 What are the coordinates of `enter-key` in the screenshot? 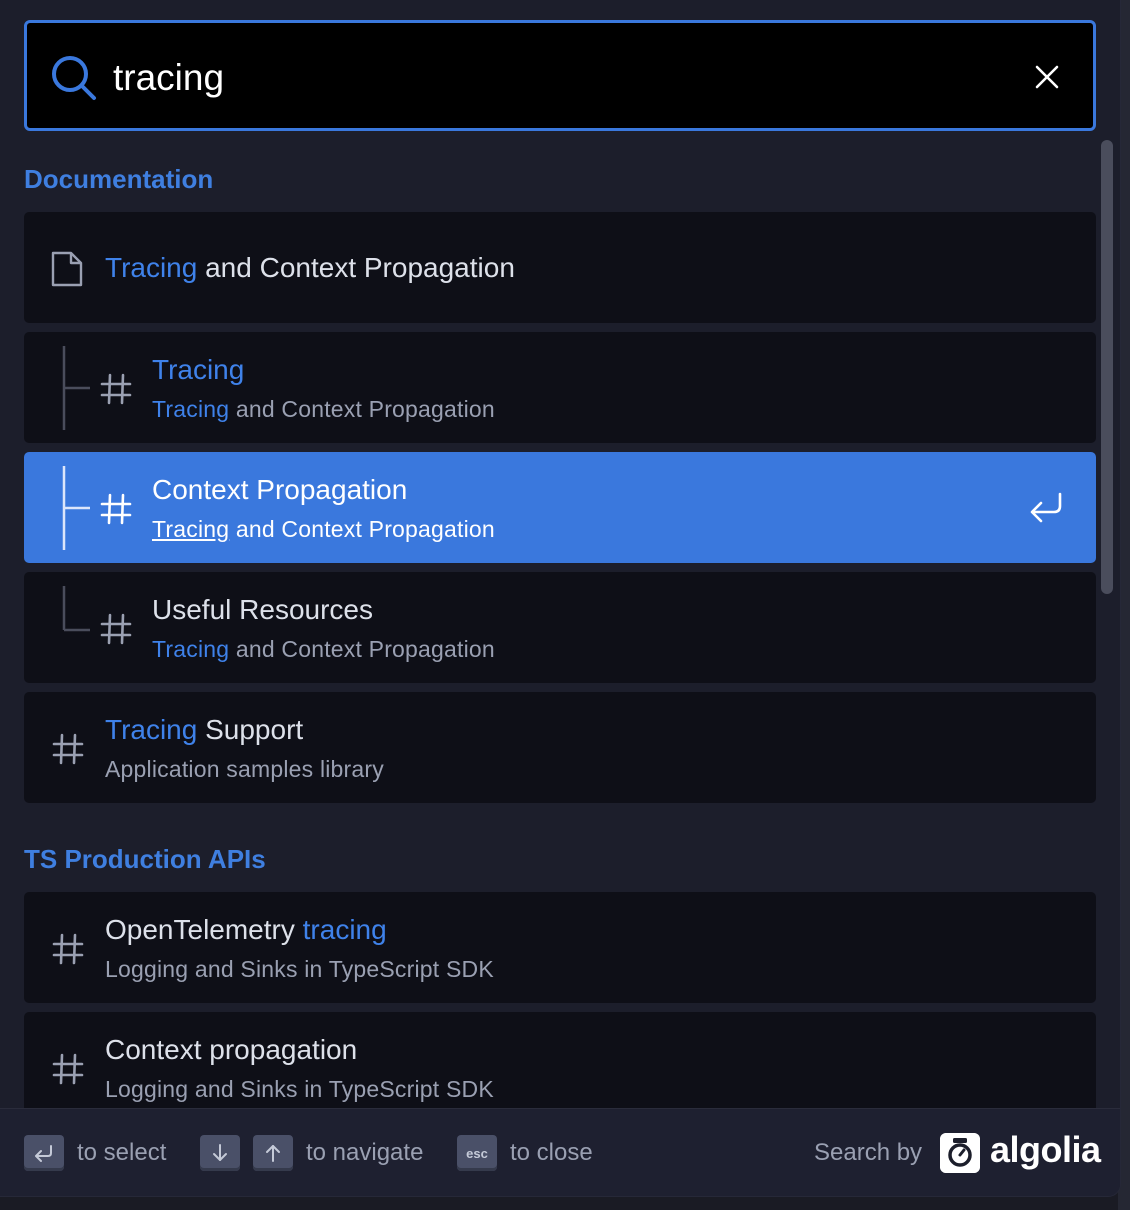 It's located at (44, 1153).